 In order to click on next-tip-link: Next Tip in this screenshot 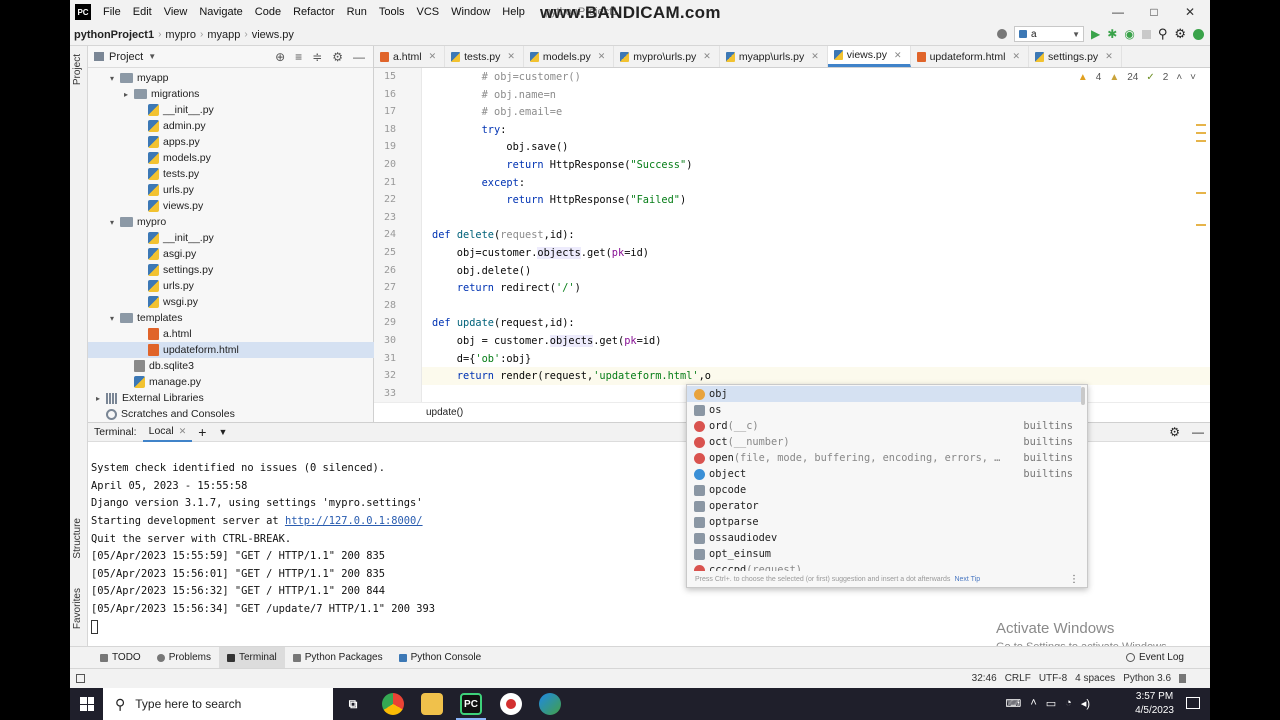, I will do `click(967, 579)`.